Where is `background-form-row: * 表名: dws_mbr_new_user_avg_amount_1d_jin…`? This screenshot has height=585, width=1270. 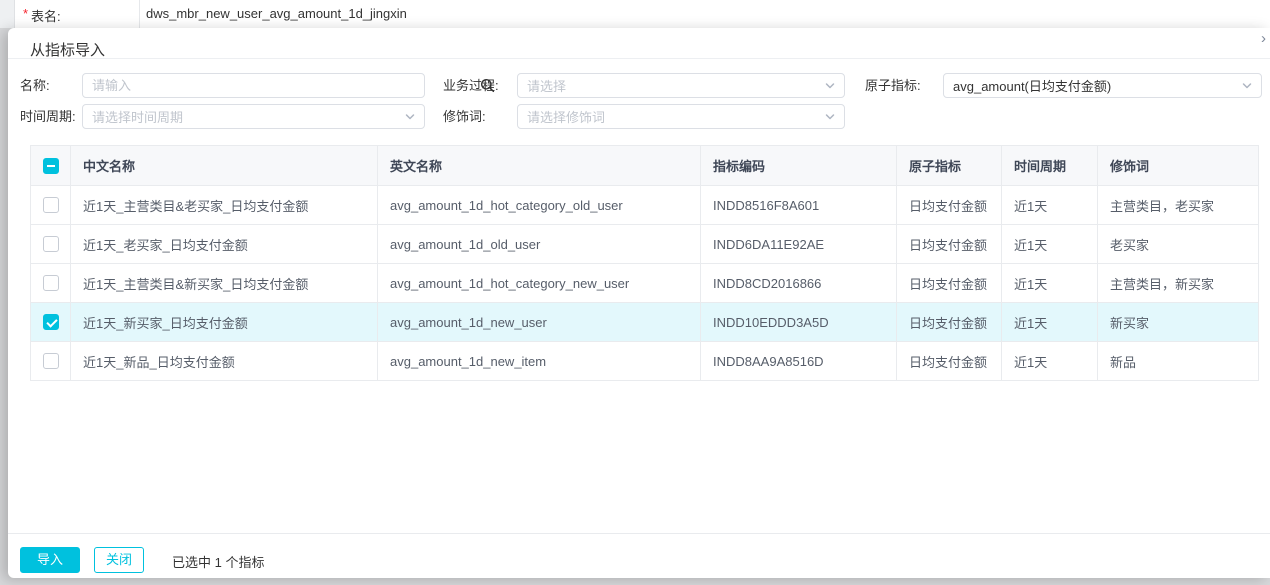
background-form-row: * 表名: dws_mbr_new_user_avg_amount_1d_jin… is located at coordinates (635, 14).